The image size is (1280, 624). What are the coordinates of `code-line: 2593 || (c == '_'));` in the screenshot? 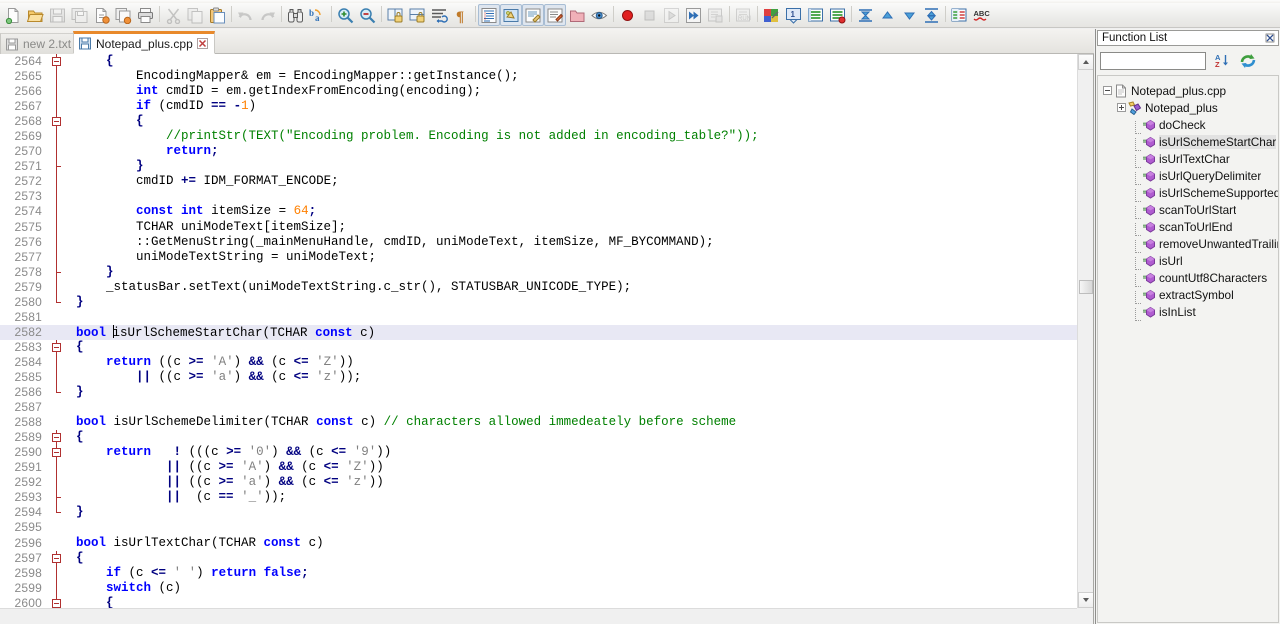 It's located at (538, 498).